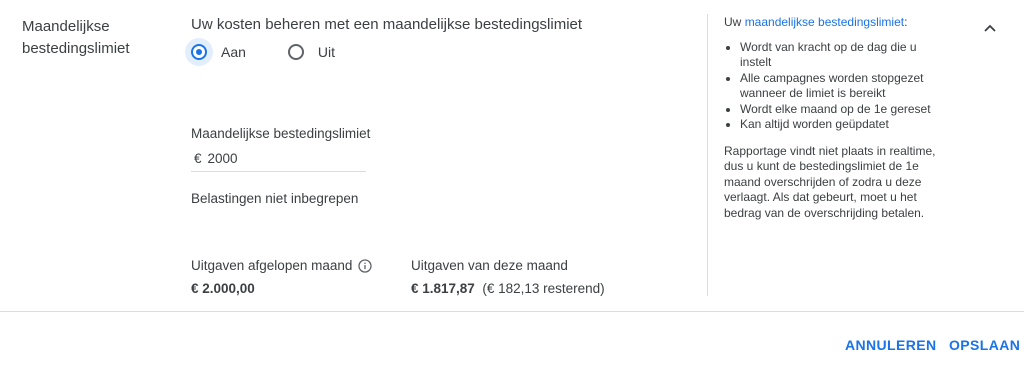 The width and height of the screenshot is (1024, 378). I want to click on info-icon, so click(365, 265).